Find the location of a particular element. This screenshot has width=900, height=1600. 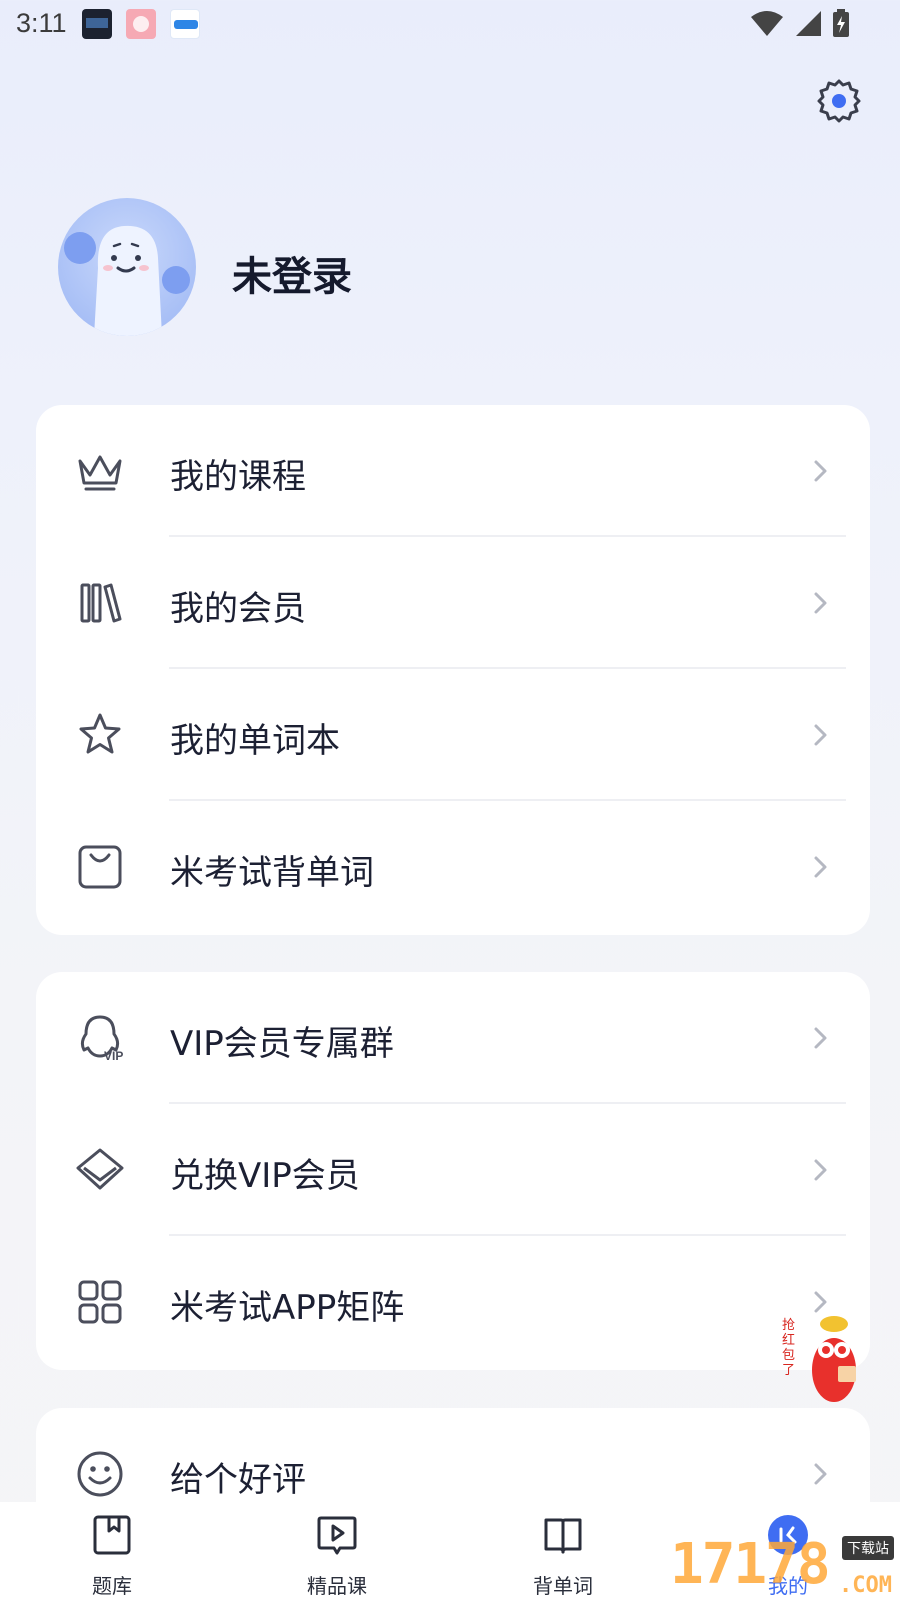

username-login-prompt: 未登录 is located at coordinates (292, 273).